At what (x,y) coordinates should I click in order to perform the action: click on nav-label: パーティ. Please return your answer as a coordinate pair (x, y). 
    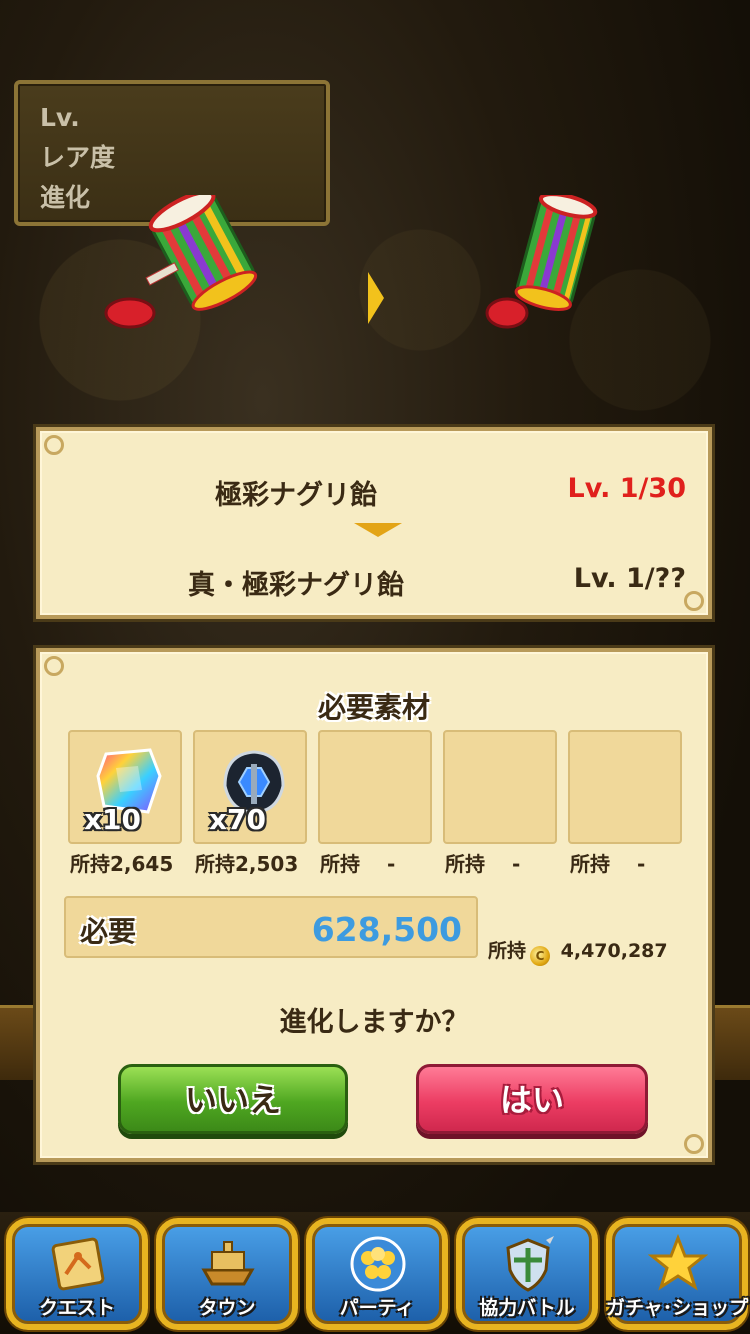
    Looking at the image, I should click on (377, 1308).